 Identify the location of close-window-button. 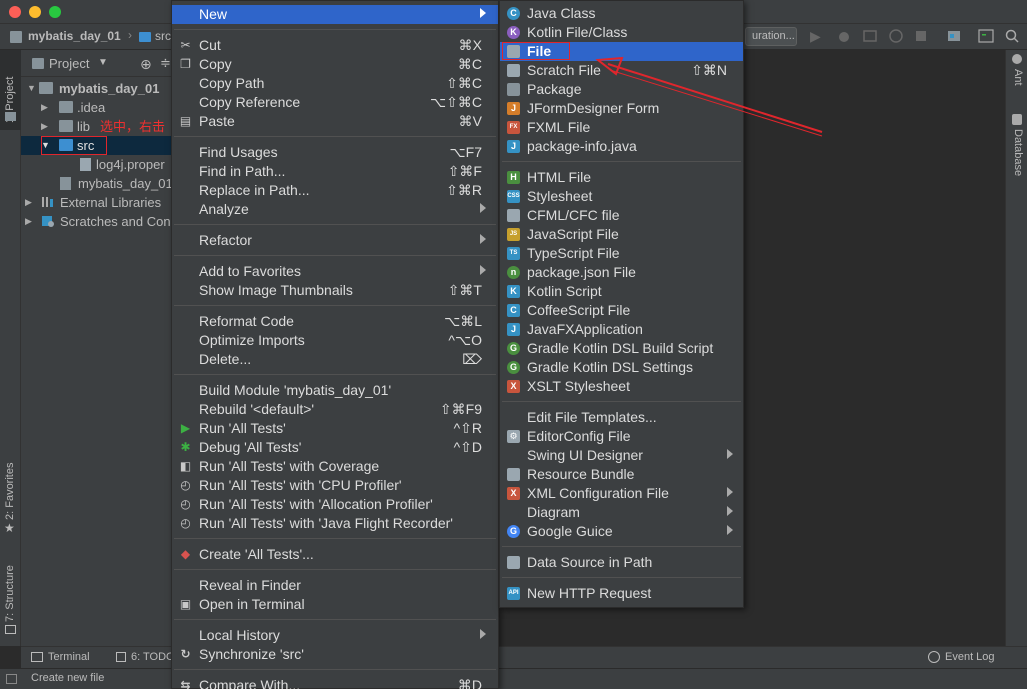
(15, 12).